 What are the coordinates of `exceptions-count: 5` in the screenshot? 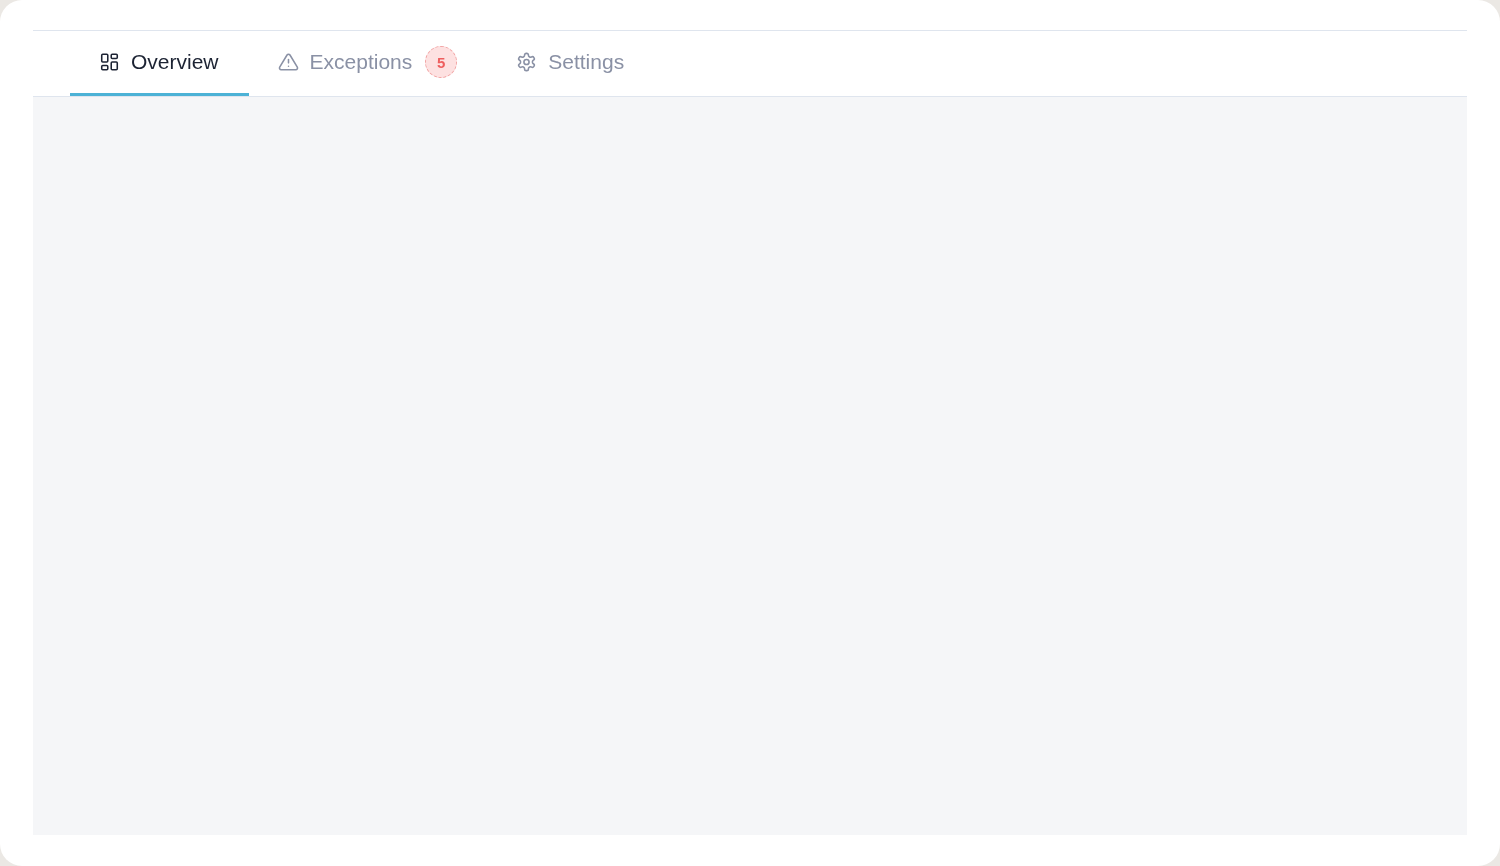 It's located at (441, 62).